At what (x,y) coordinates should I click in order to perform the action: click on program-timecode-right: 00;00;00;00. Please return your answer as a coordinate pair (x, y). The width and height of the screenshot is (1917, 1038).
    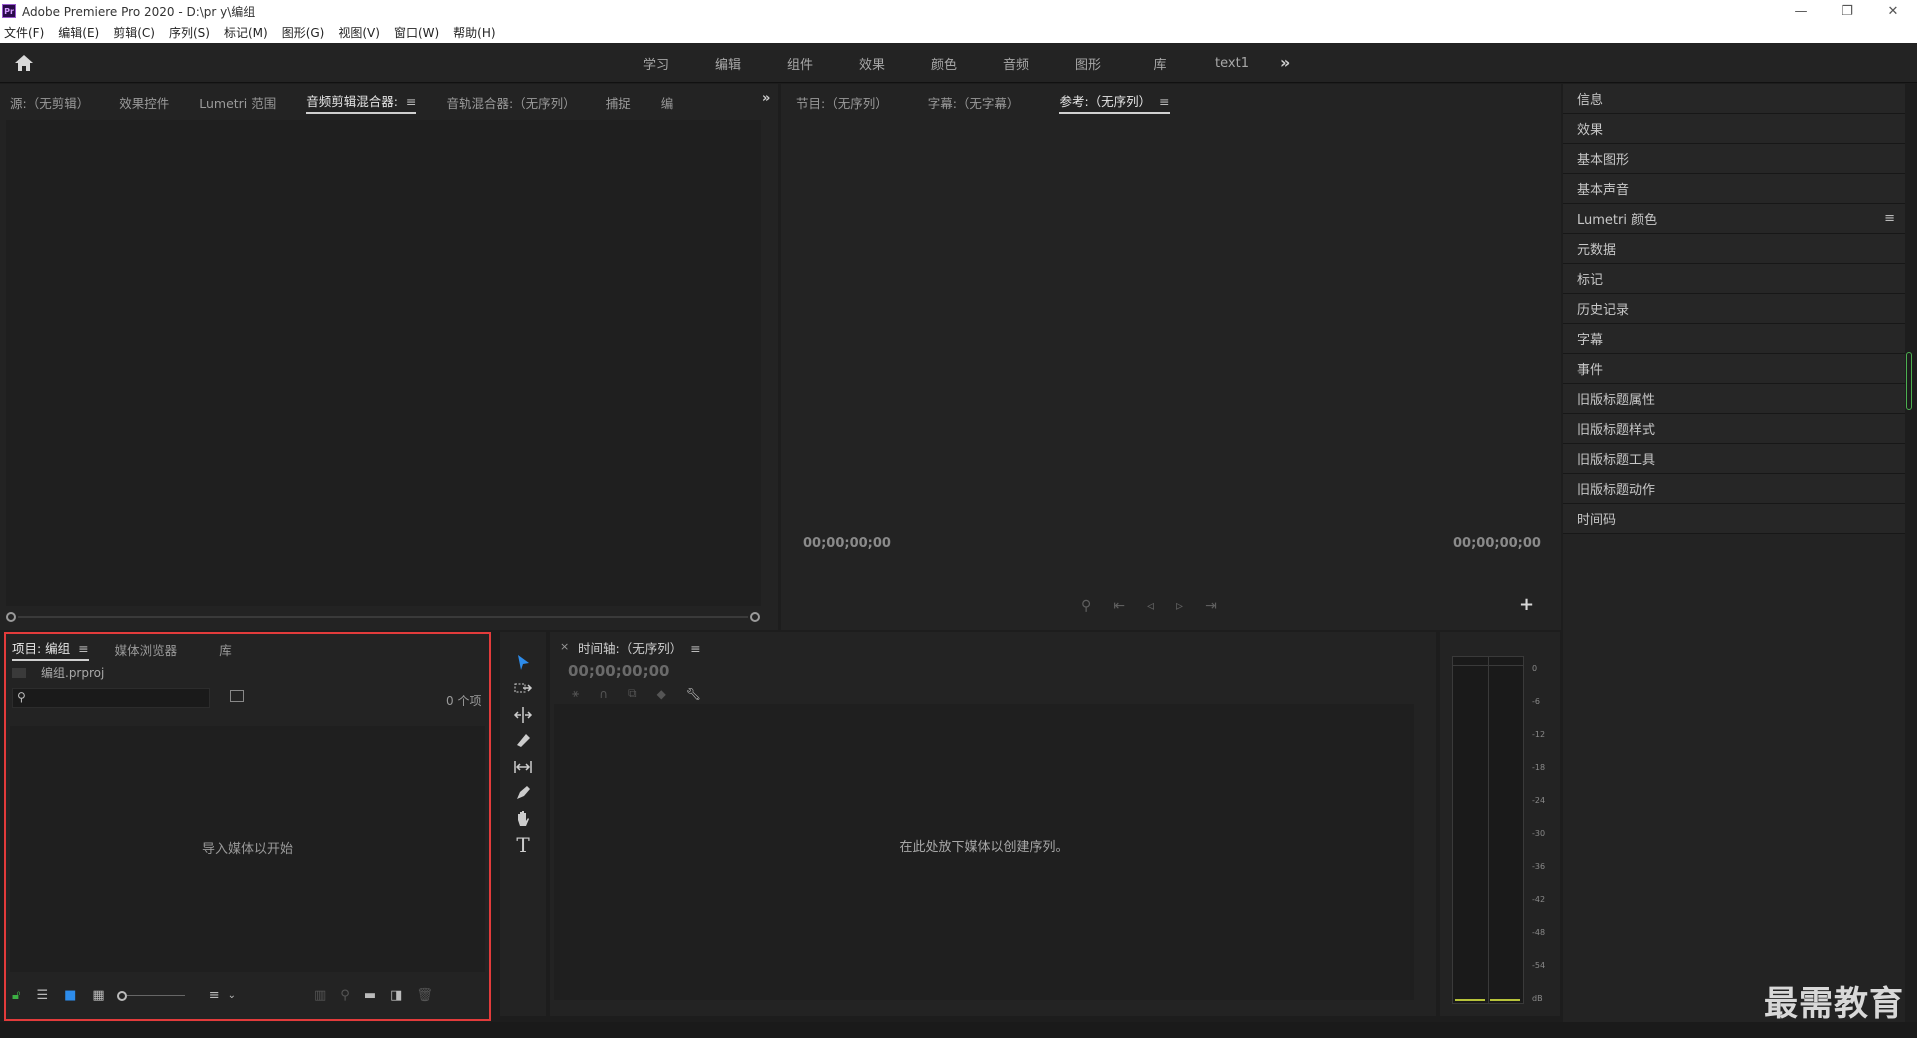
    Looking at the image, I should click on (1497, 543).